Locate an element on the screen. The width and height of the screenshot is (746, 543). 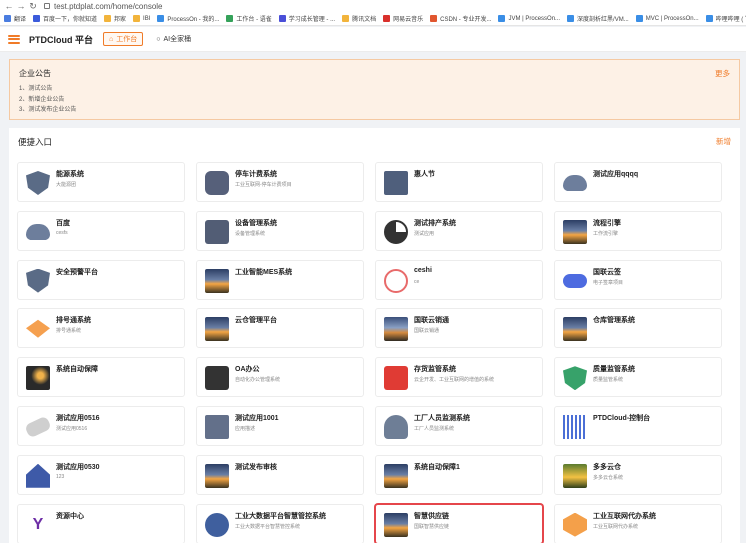
tab-label: AI全家桶 is located at coordinates (177, 39).